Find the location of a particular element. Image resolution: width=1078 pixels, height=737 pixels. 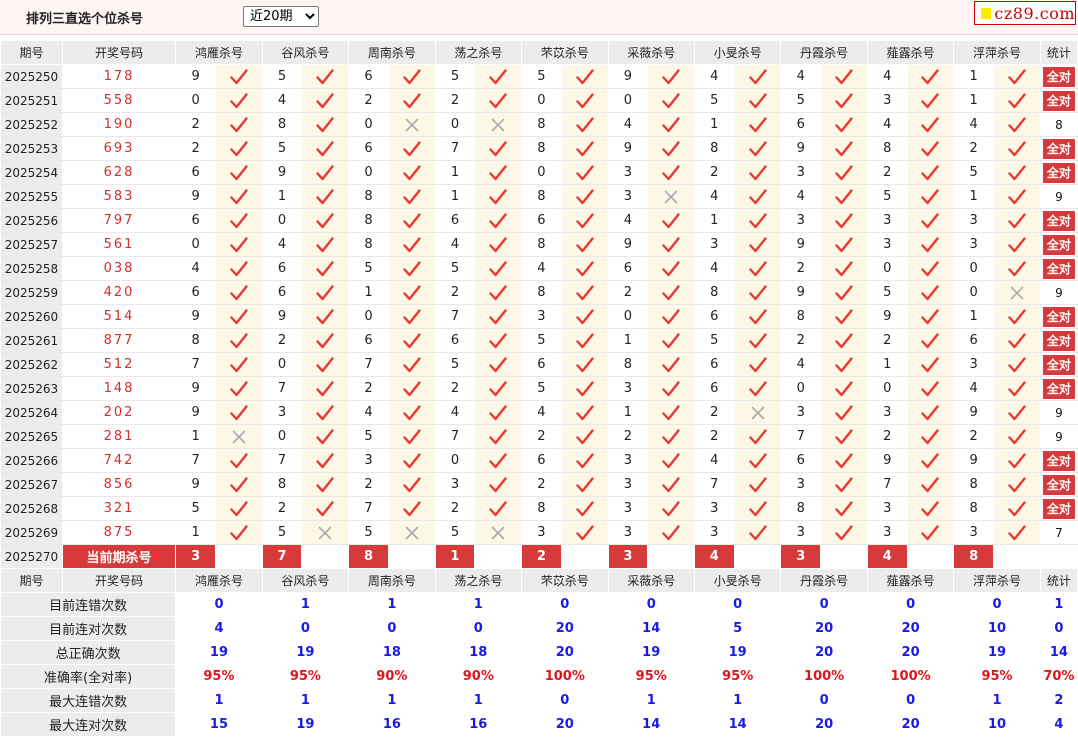

column-header: 荡之杀号 is located at coordinates (478, 580).